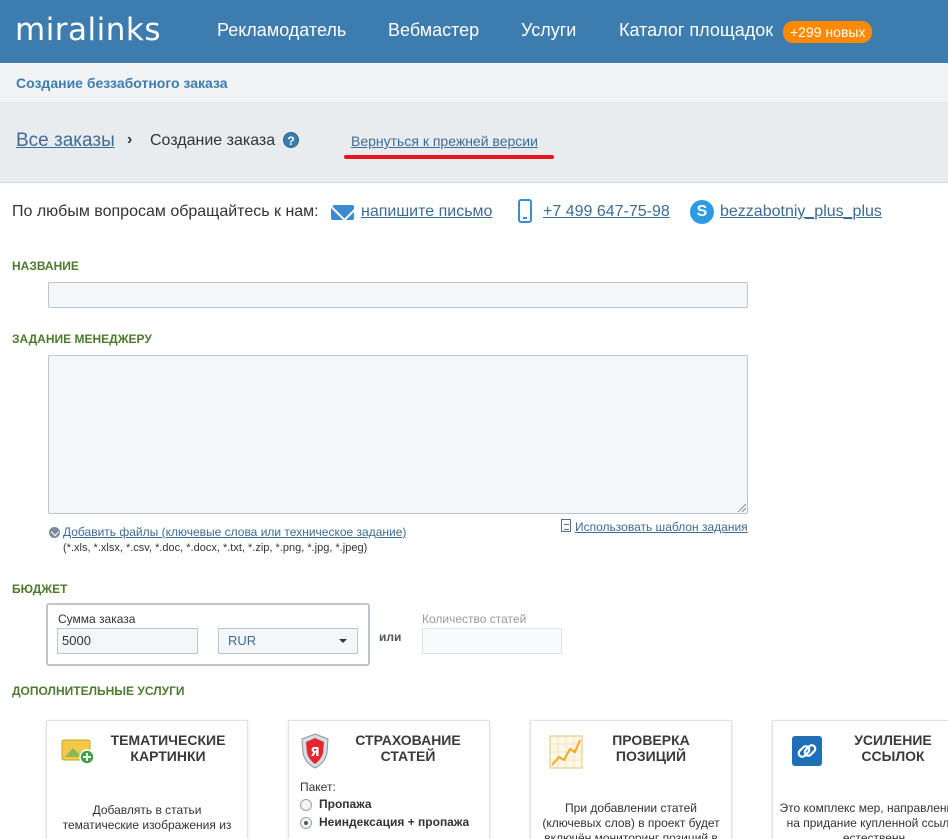 Image resolution: width=948 pixels, height=839 pixels. Describe the element at coordinates (281, 30) in the screenshot. I see `nav-advertiser: Рекламодатель` at that location.